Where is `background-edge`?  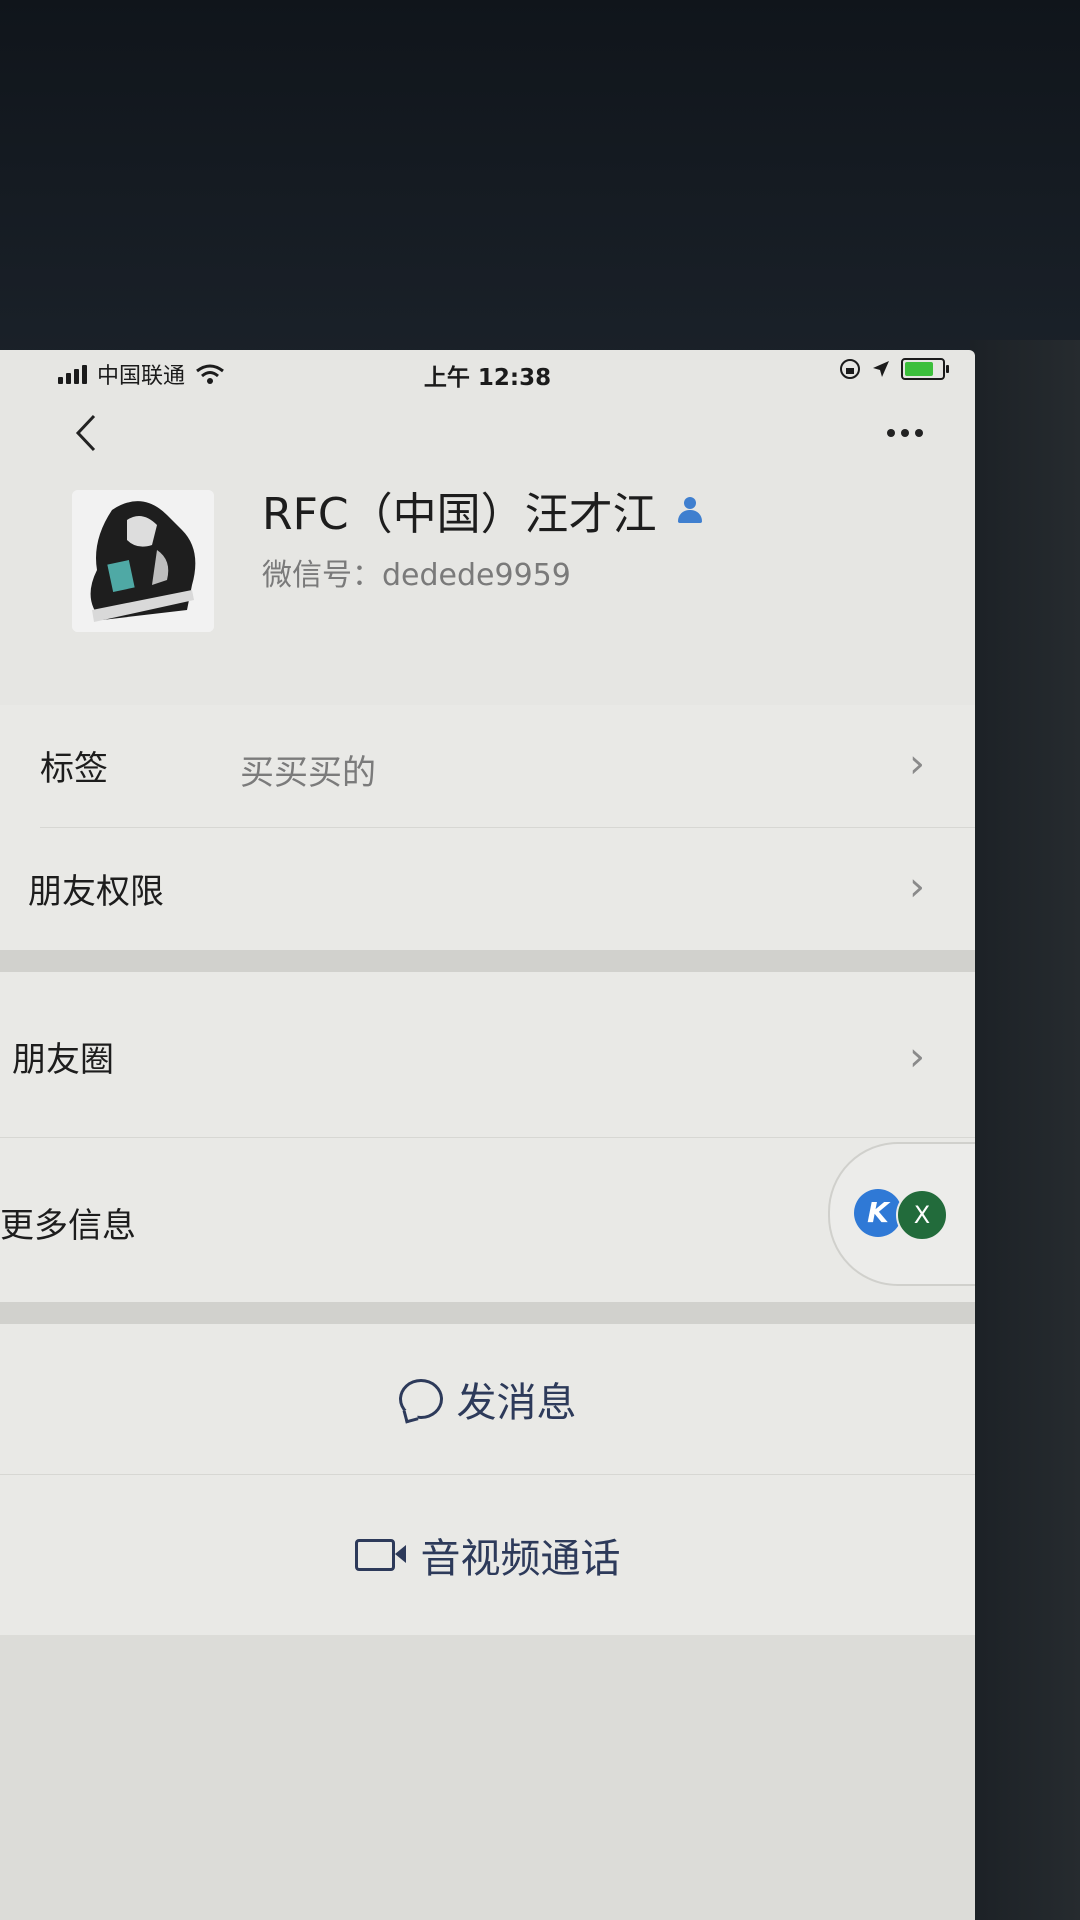 background-edge is located at coordinates (1025, 1130).